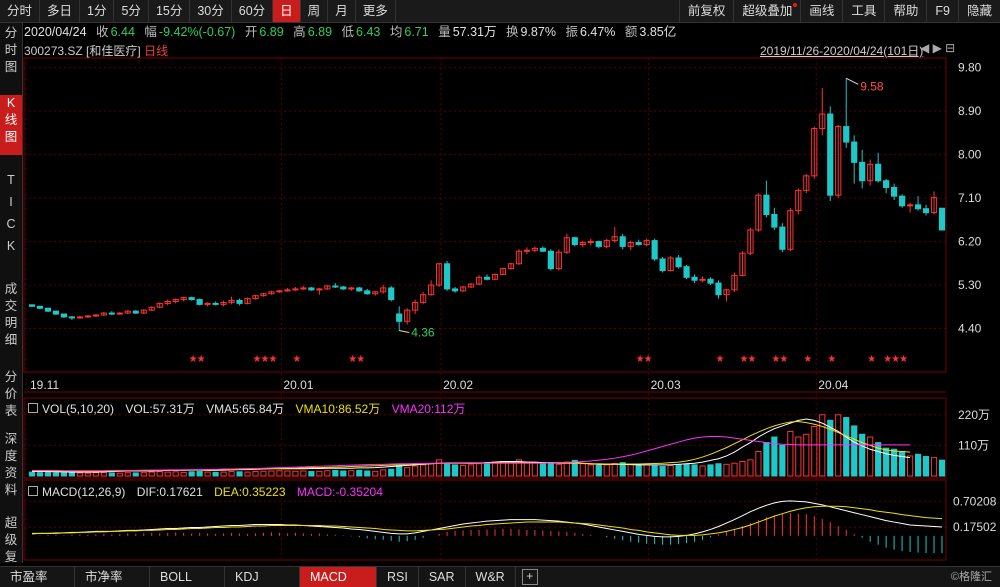  Describe the element at coordinates (78, 409) in the screenshot. I see `vol-title: VOL(5,10,20)` at that location.